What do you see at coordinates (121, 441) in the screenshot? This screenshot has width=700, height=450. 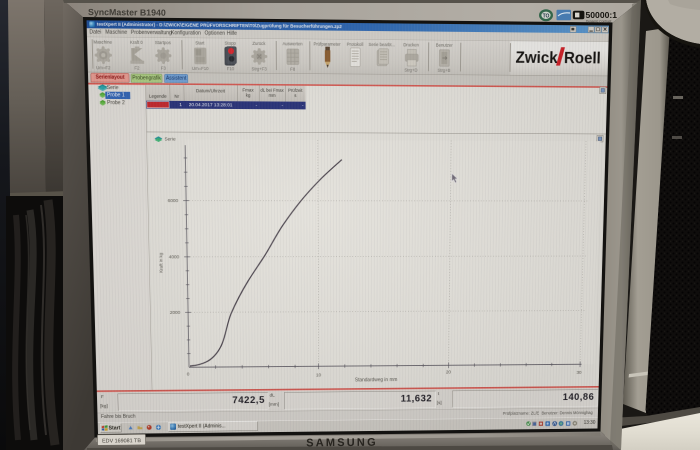 I see `svg-text: EDV 169081 TB` at bounding box center [121, 441].